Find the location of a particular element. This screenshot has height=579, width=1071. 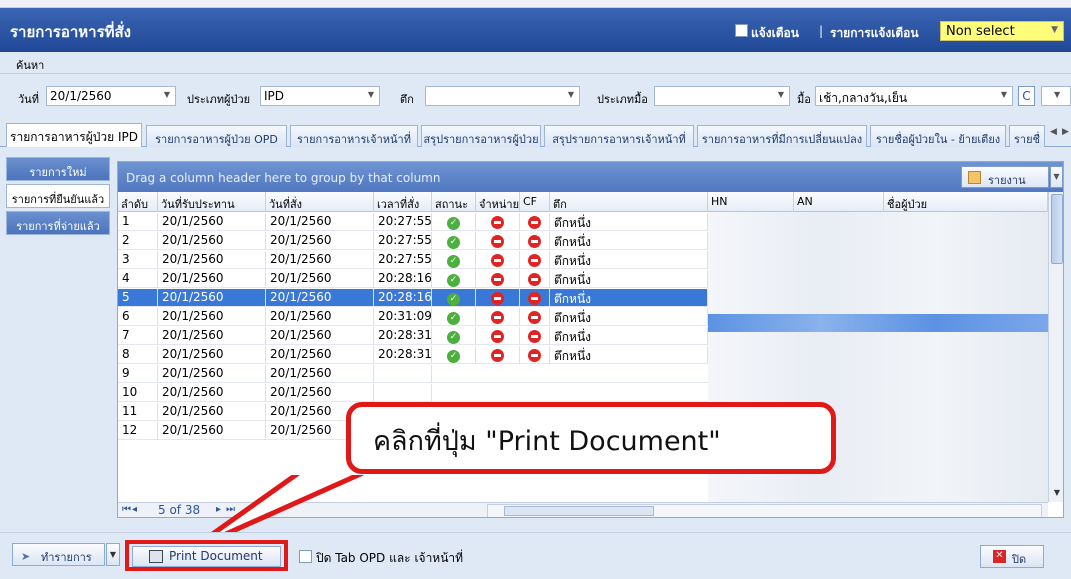

report-dropdown: ▼ is located at coordinates (1056, 177).